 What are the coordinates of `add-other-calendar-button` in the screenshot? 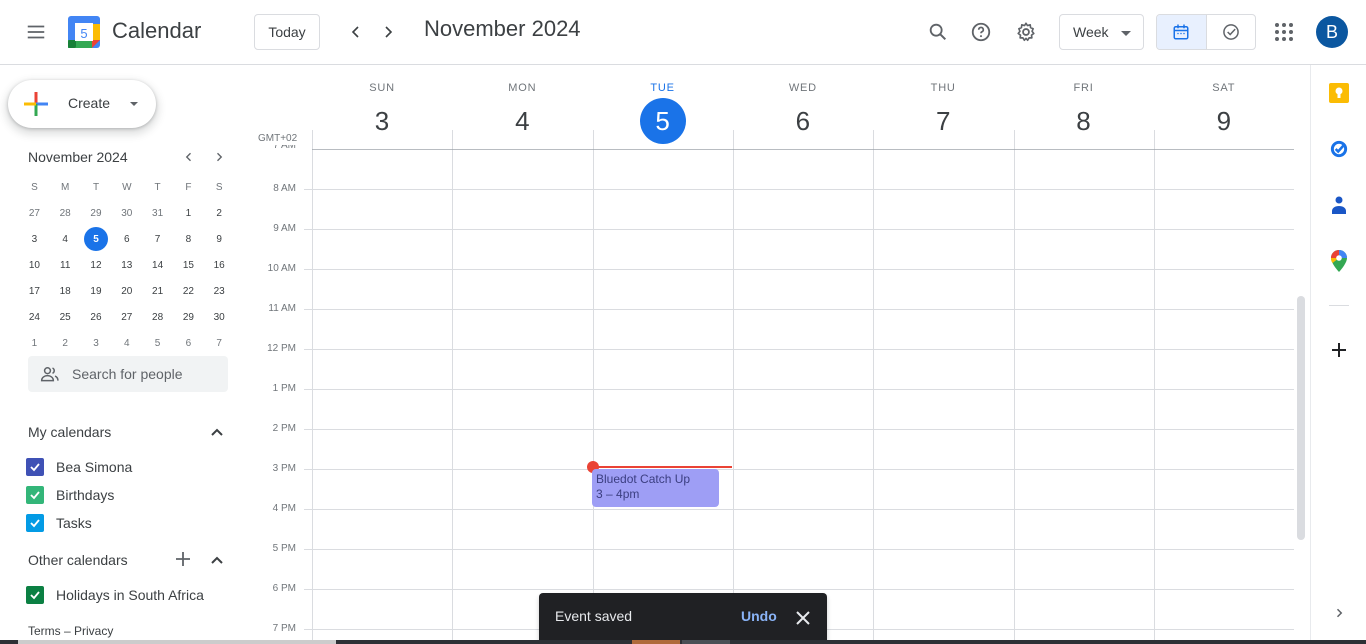 It's located at (183, 559).